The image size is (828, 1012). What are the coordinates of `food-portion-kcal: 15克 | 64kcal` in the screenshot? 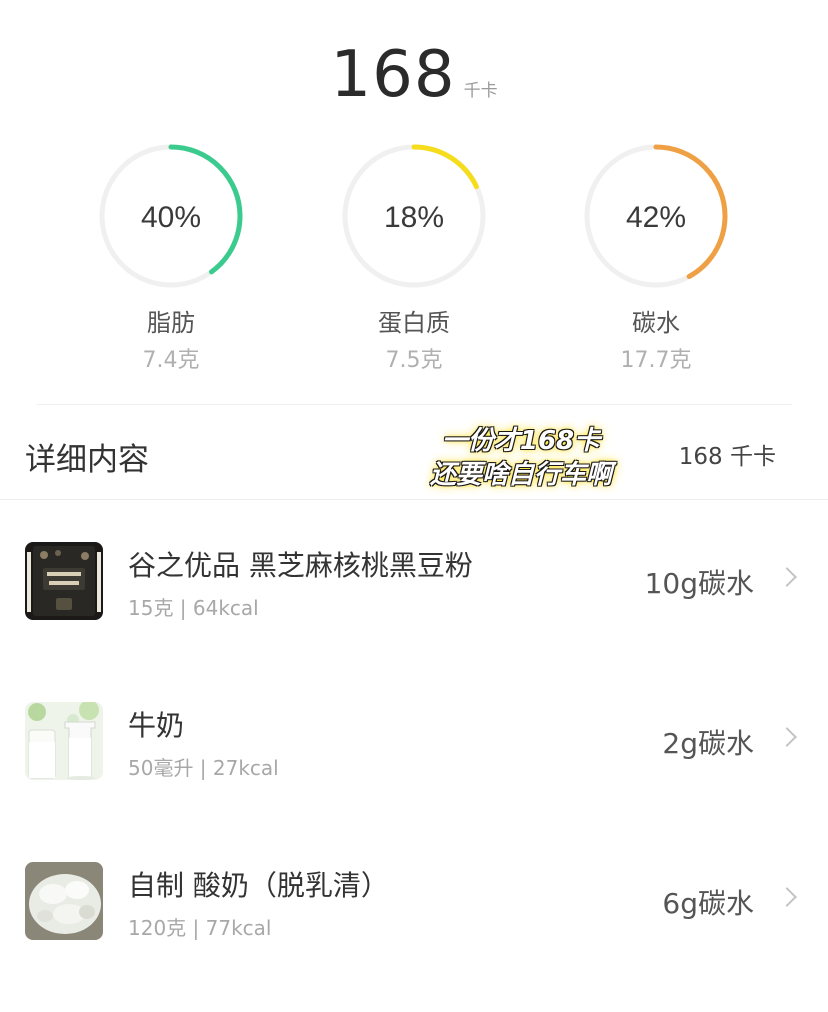 It's located at (193, 608).